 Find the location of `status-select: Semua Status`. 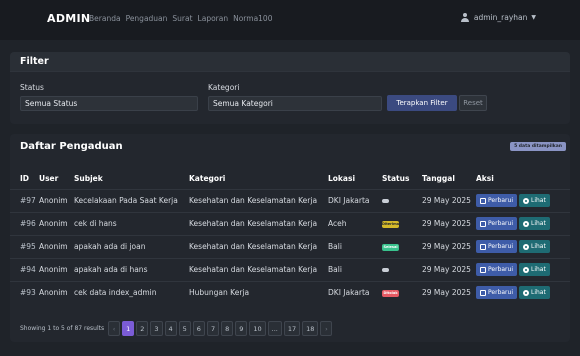

status-select: Semua Status is located at coordinates (109, 103).